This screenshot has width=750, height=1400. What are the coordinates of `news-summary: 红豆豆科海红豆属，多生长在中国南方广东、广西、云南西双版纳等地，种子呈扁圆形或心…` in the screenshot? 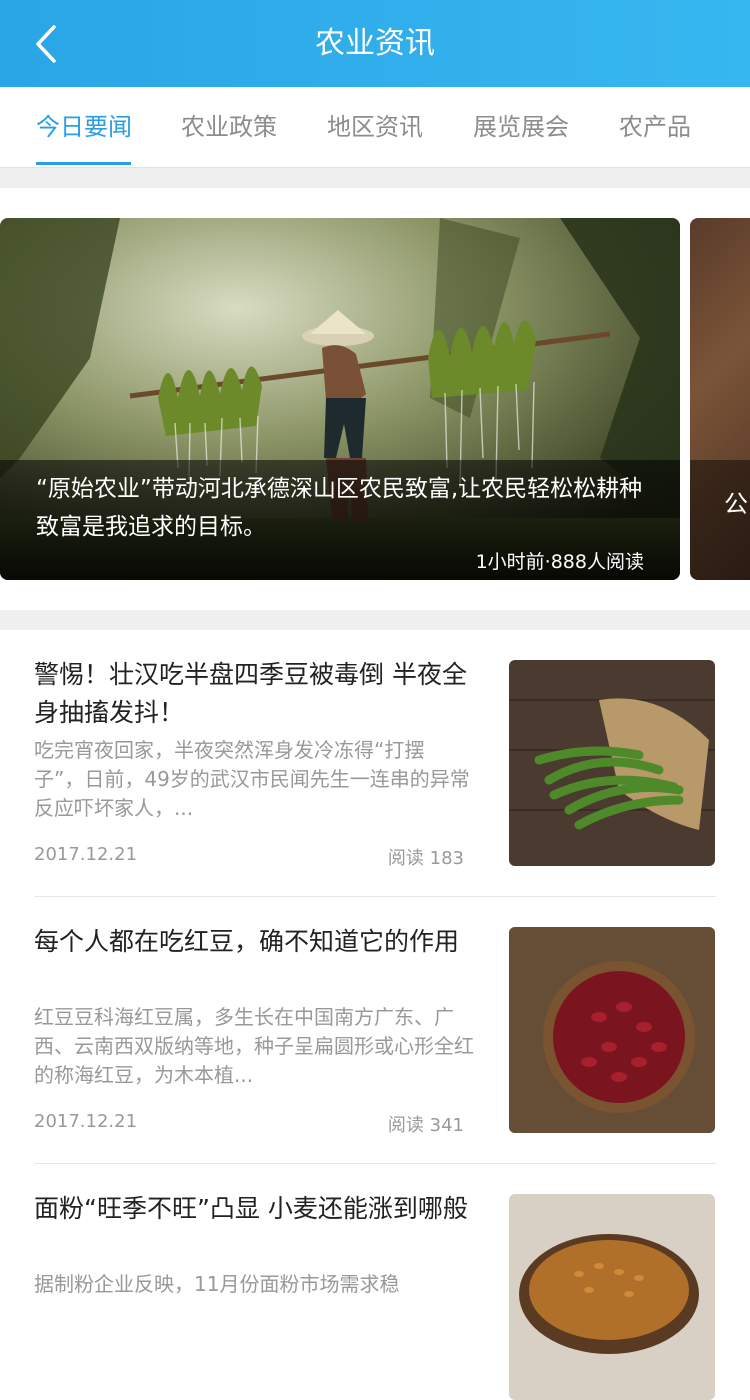 It's located at (254, 1046).